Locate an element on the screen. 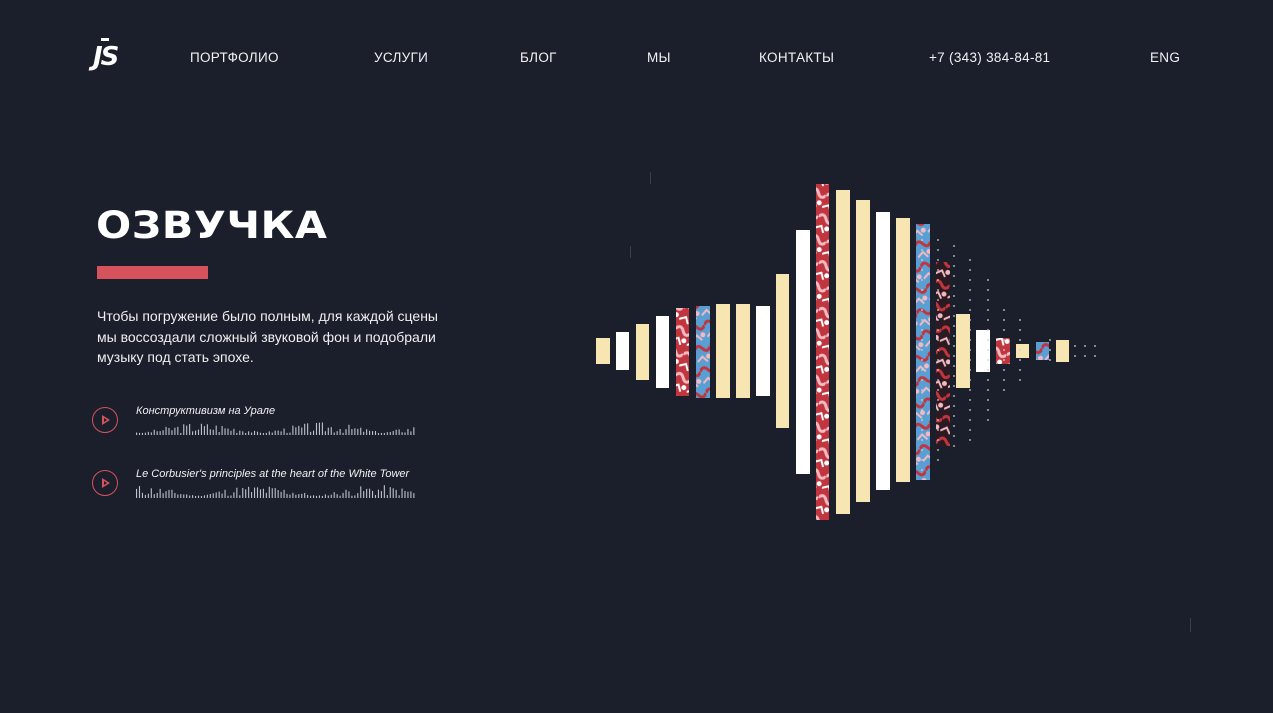  nav-contacts: КОНТАКТЫ is located at coordinates (796, 58).